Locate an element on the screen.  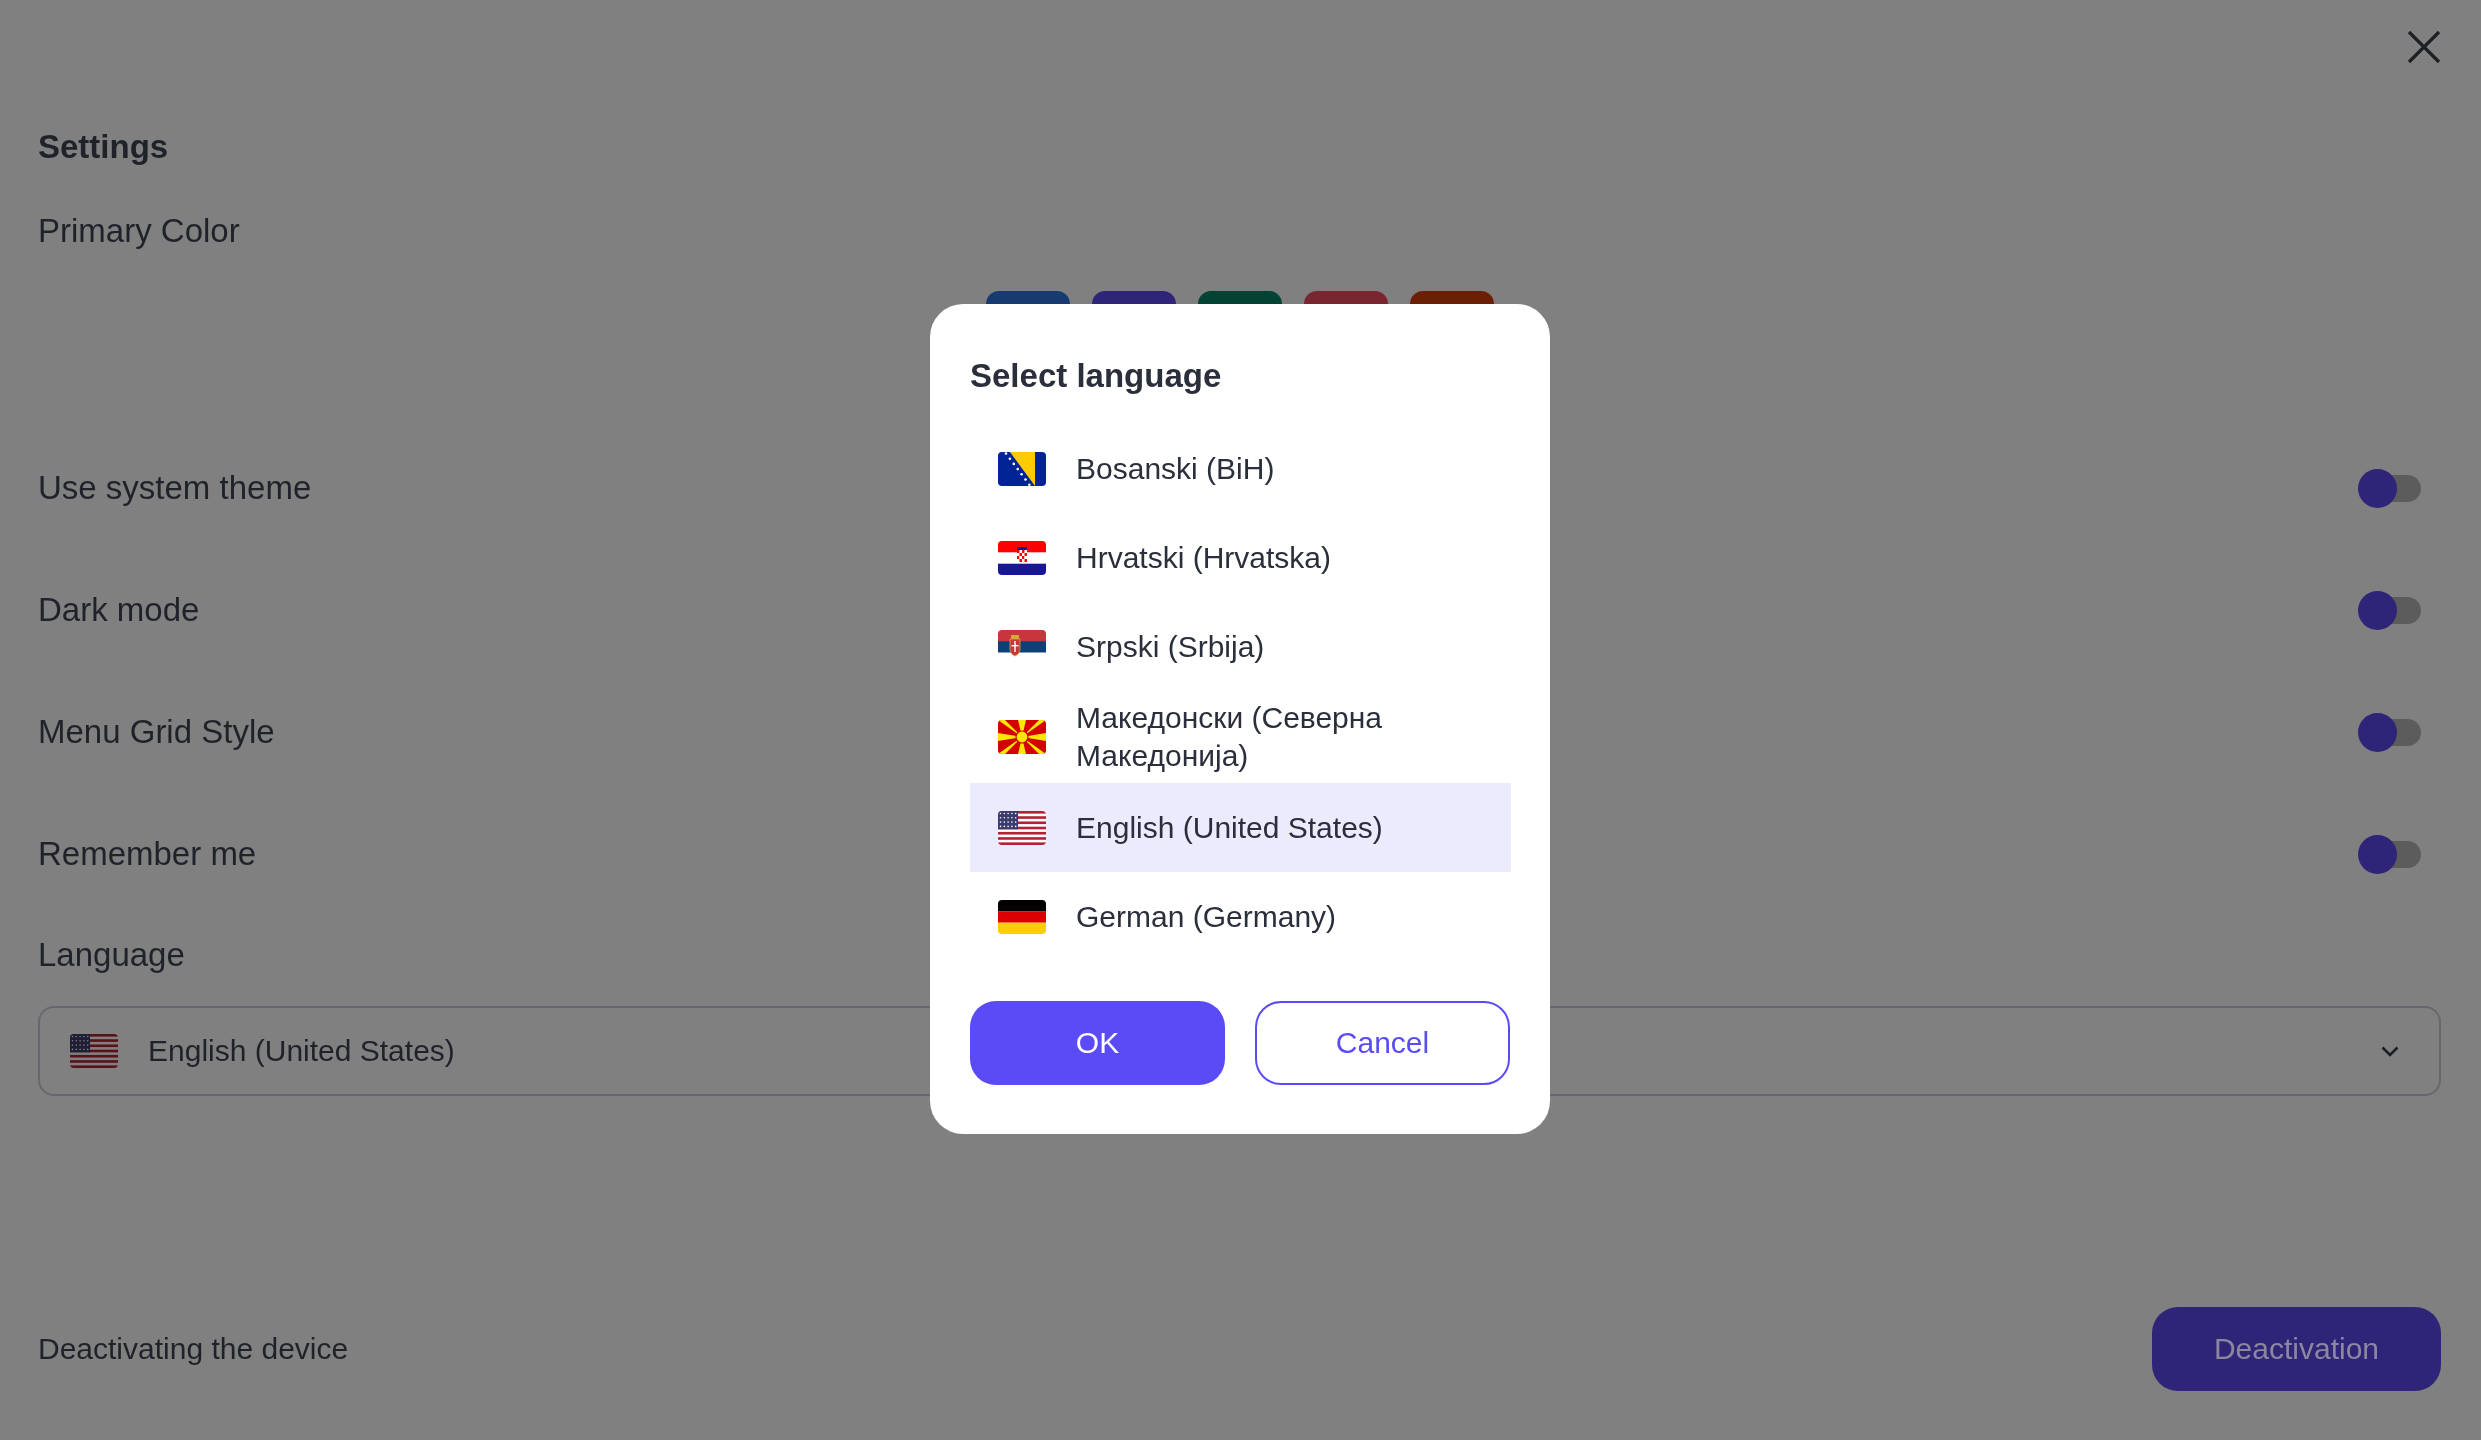
toggle-label: Menu Grid Style is located at coordinates (156, 732).